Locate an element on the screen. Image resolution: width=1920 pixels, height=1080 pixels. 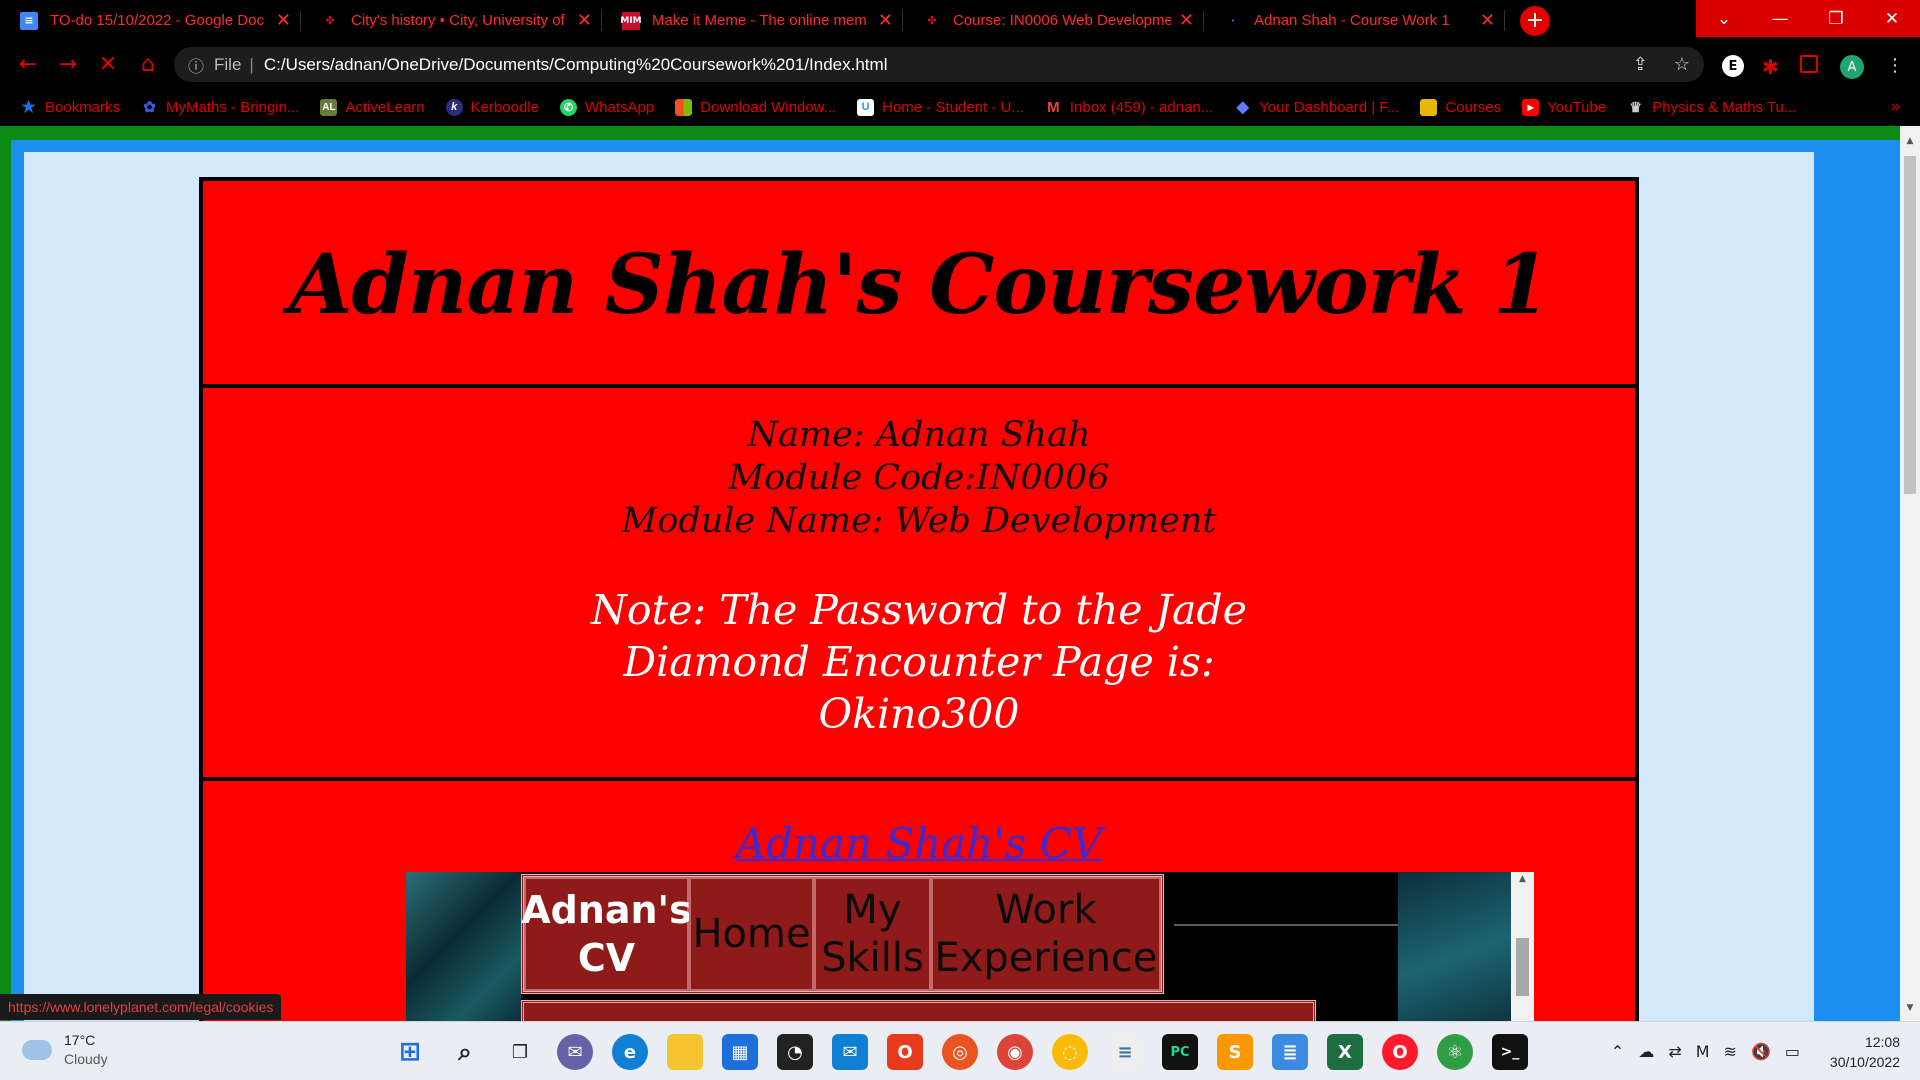
bookmark-activelearn: AL ActiveLearn is located at coordinates (372, 107).